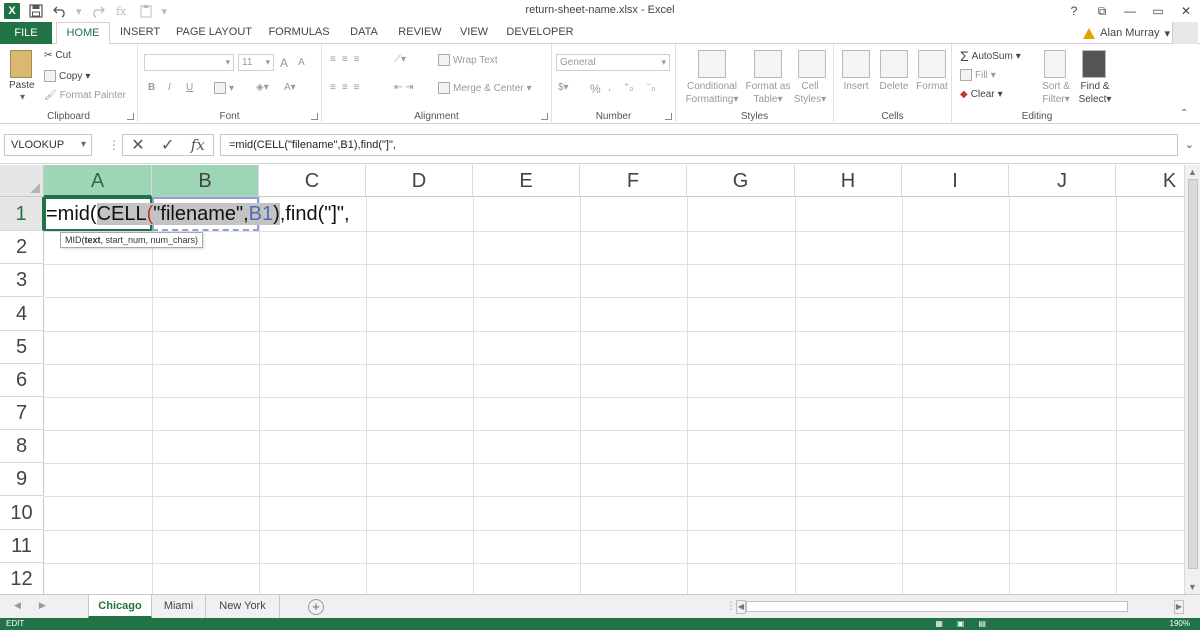  What do you see at coordinates (22, 247) in the screenshot?
I see `row-header-2: 2` at bounding box center [22, 247].